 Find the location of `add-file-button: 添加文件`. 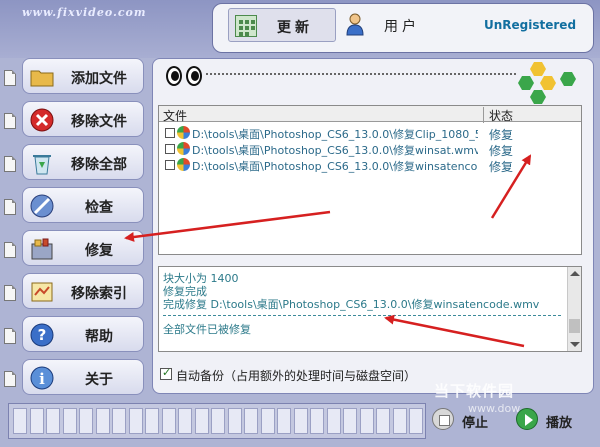

add-file-button: 添加文件 is located at coordinates (83, 76).